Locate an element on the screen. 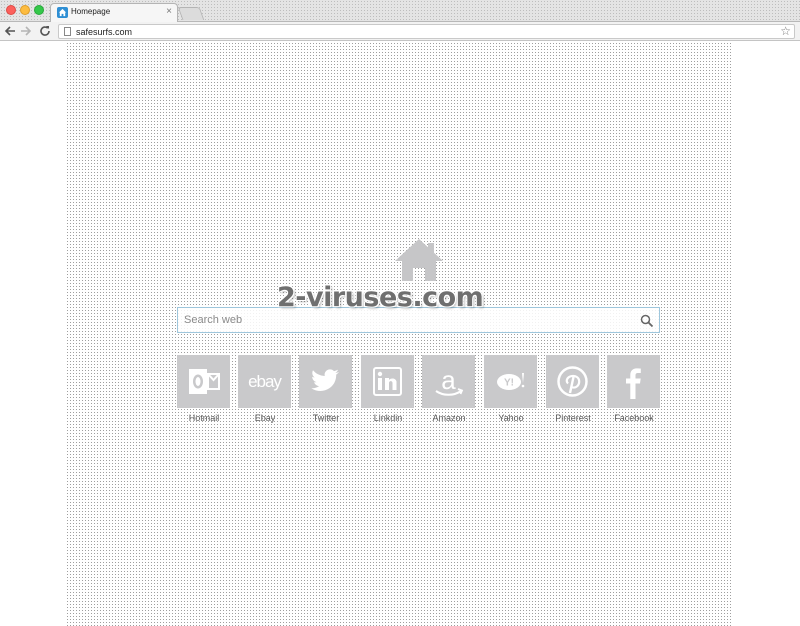  svg-text: ebay is located at coordinates (265, 381).